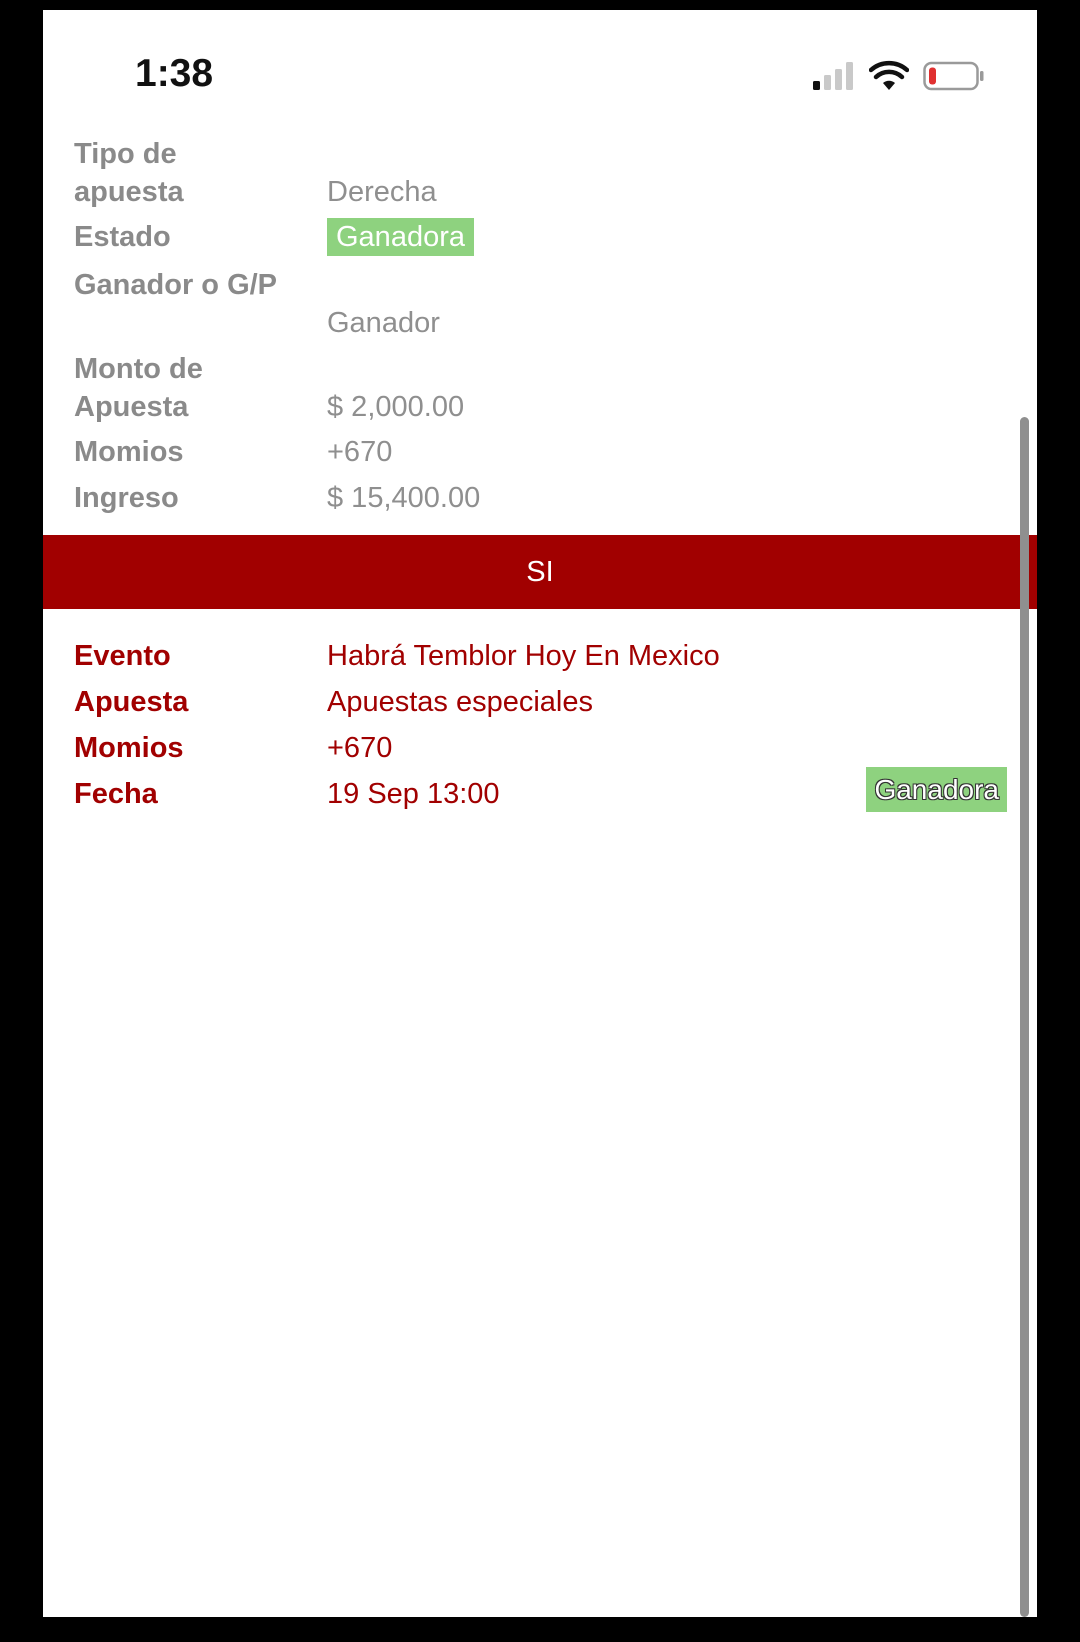 Image resolution: width=1080 pixels, height=1642 pixels. I want to click on status-badge: Ganadora, so click(400, 237).